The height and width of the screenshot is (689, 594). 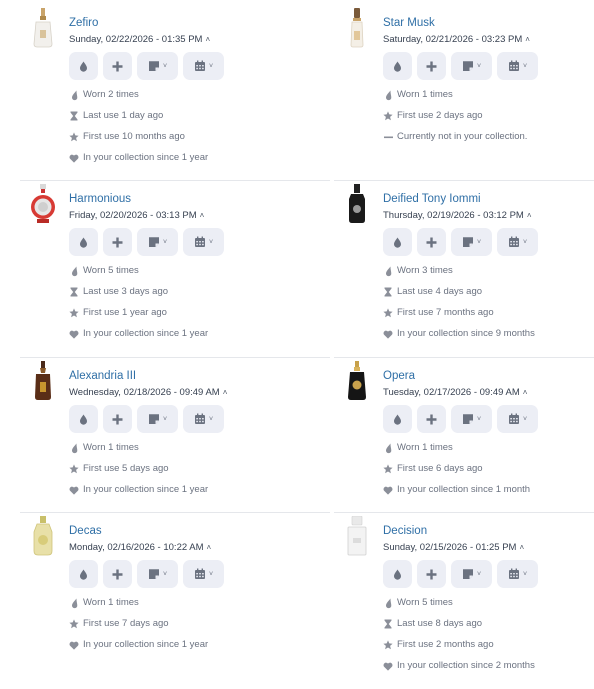 I want to click on action-bar: ˅ ˅, so click(x=488, y=419).